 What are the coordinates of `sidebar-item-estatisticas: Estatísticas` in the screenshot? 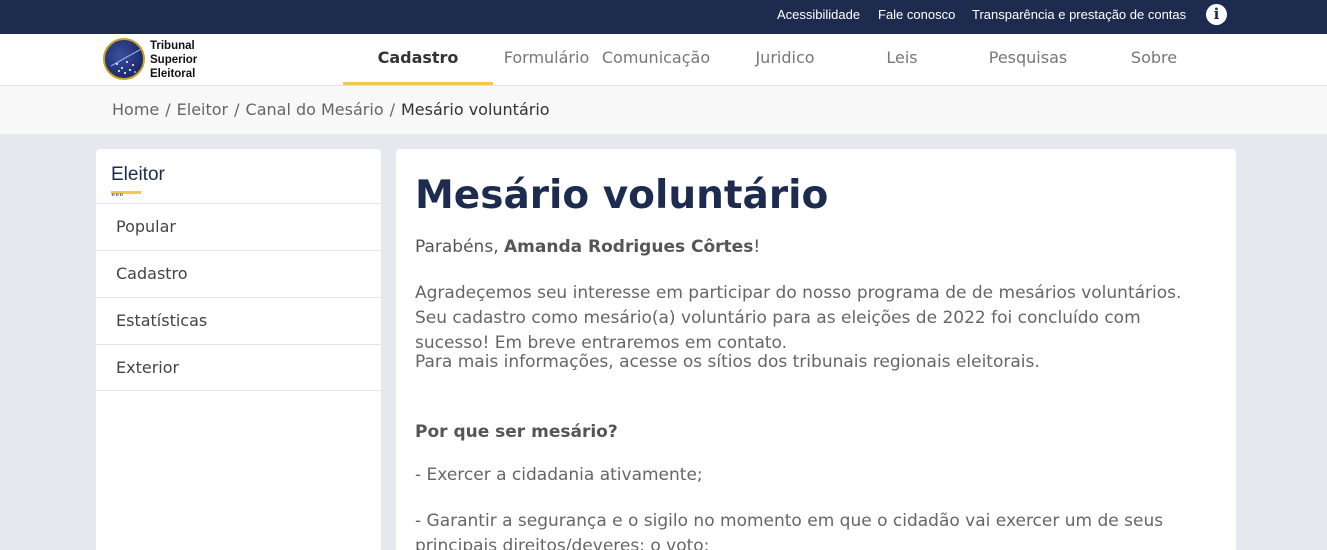 It's located at (238, 320).